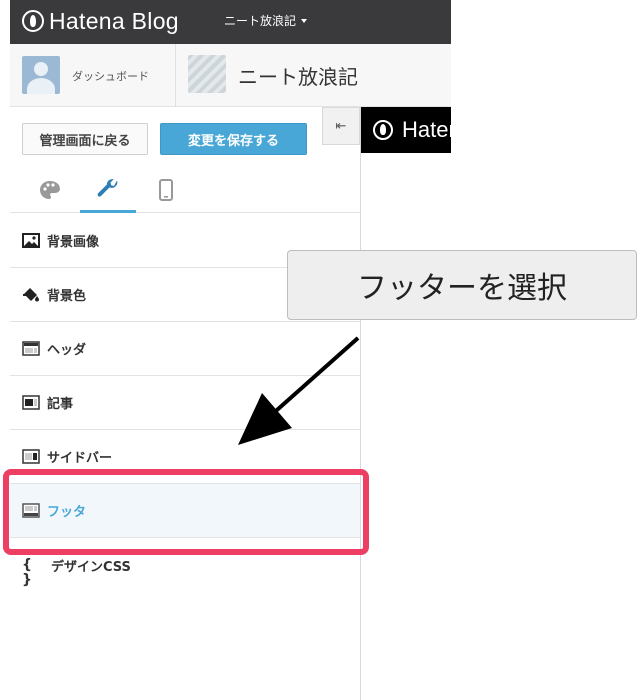 This screenshot has width=638, height=700. What do you see at coordinates (462, 285) in the screenshot?
I see `instruction-callout: フッターを選択` at bounding box center [462, 285].